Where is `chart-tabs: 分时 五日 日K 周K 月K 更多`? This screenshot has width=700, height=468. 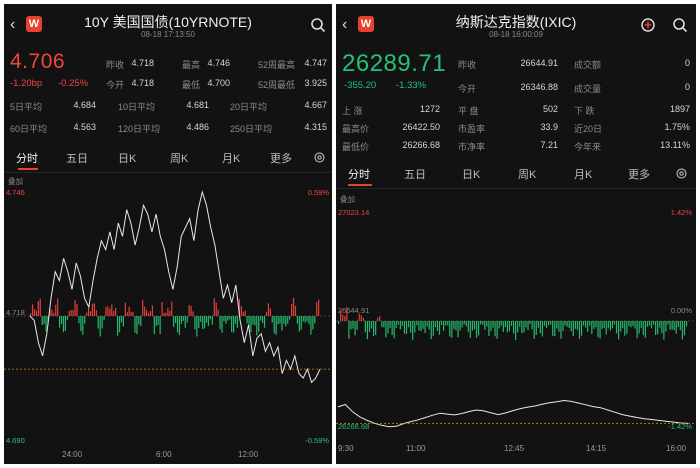 chart-tabs: 分时 五日 日K 周K 月K 更多 is located at coordinates (168, 158).